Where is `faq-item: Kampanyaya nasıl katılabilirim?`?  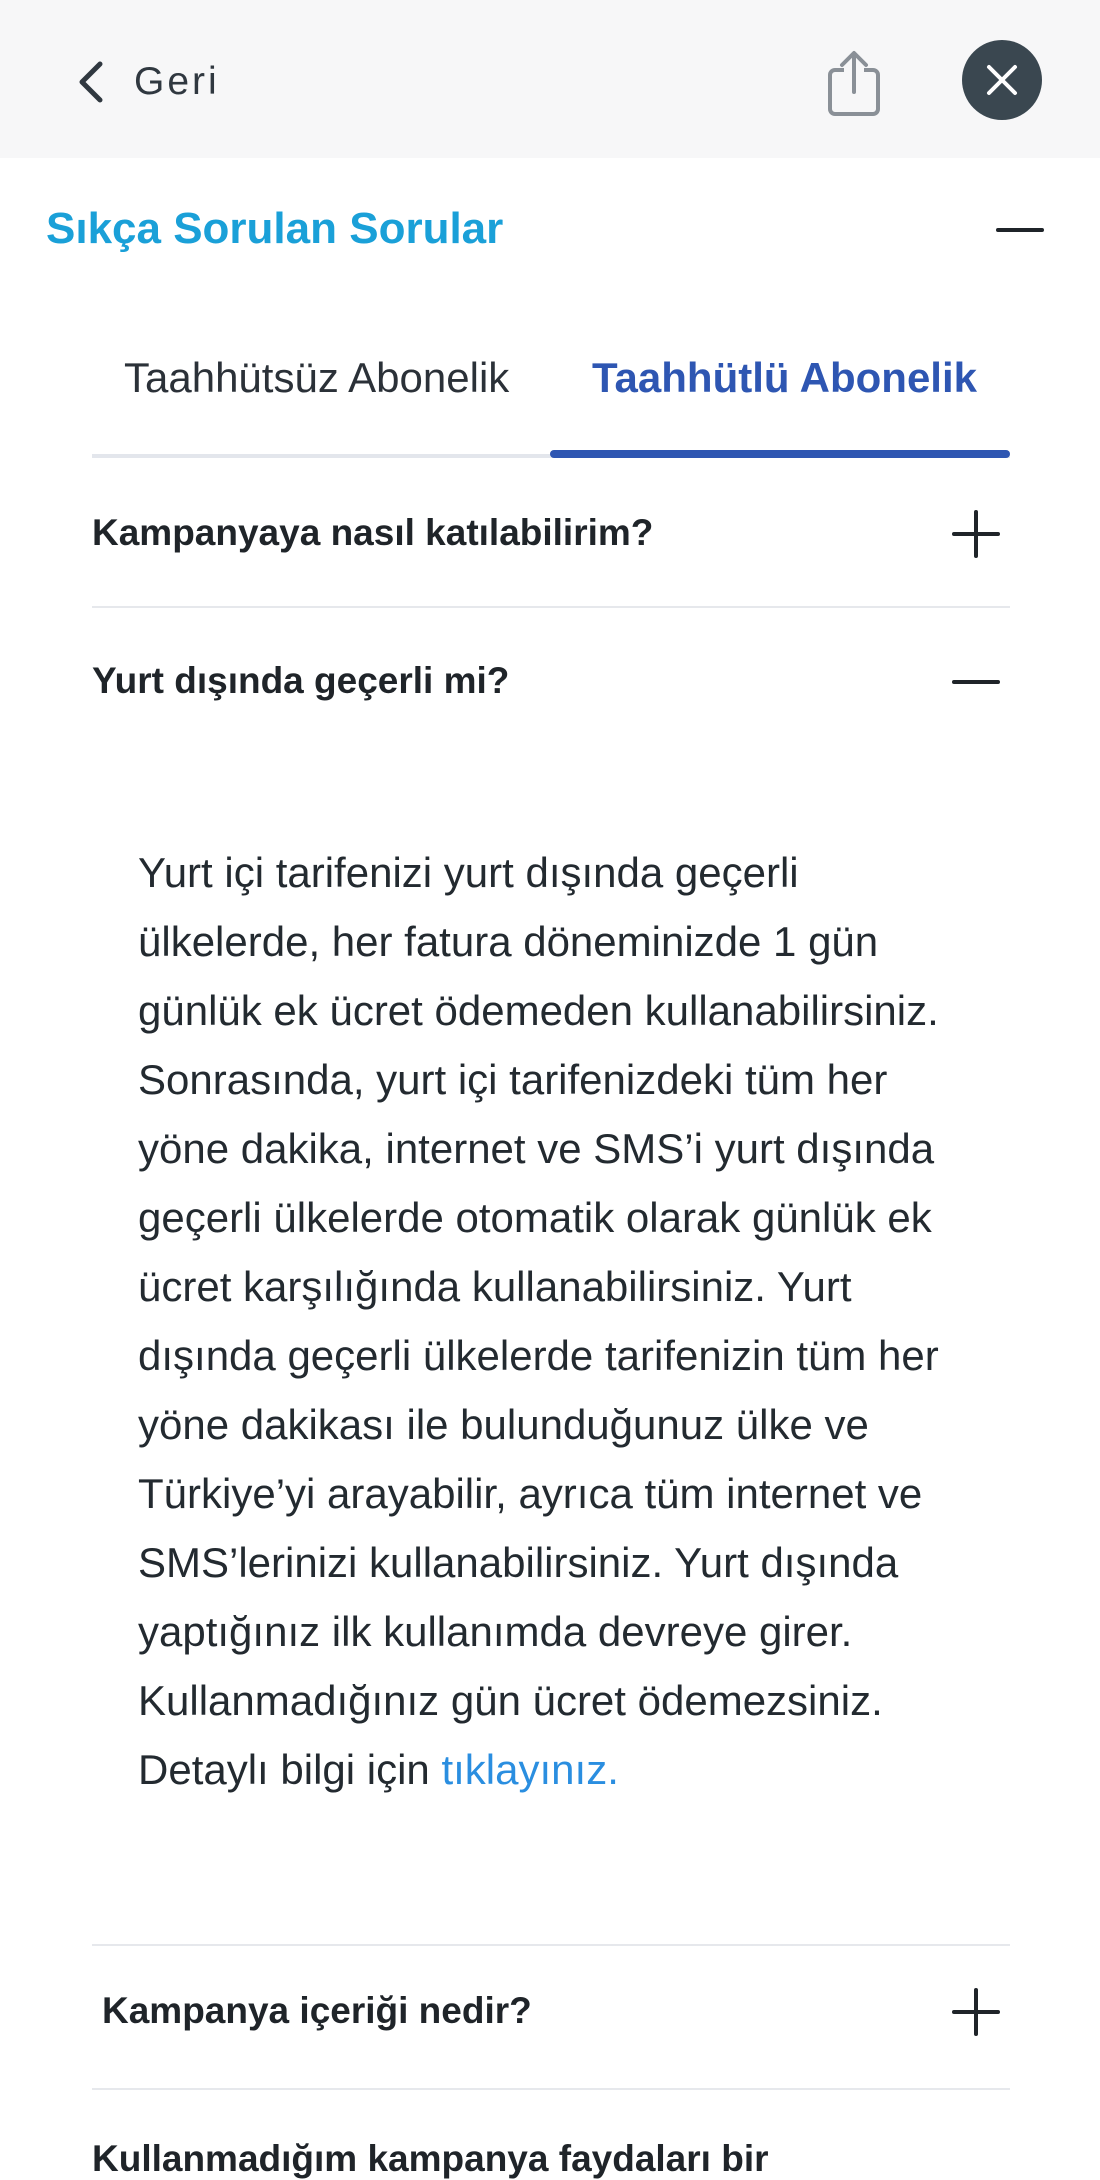
faq-item: Kampanyaya nasıl katılabilirim? is located at coordinates (551, 549).